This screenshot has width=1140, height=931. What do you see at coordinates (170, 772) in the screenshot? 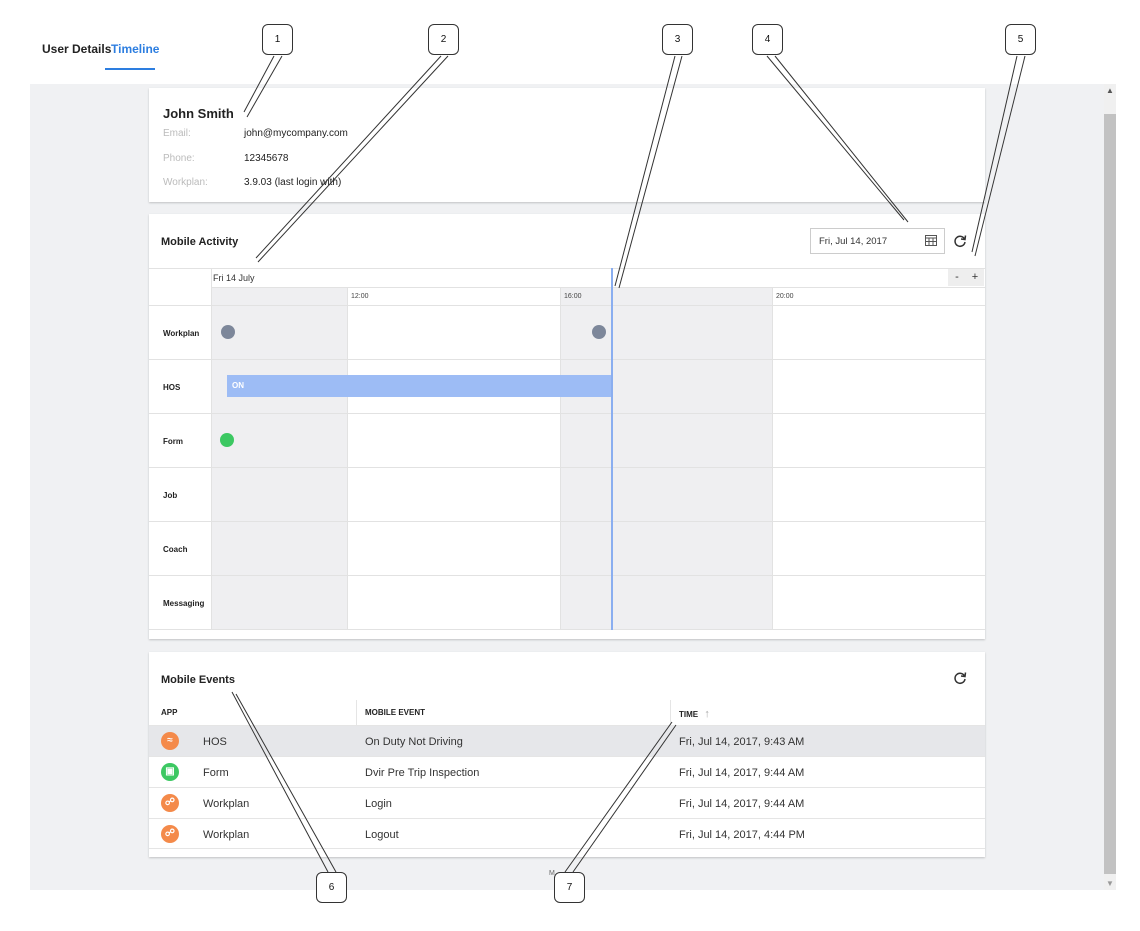
I see `form-icon: ▣` at bounding box center [170, 772].